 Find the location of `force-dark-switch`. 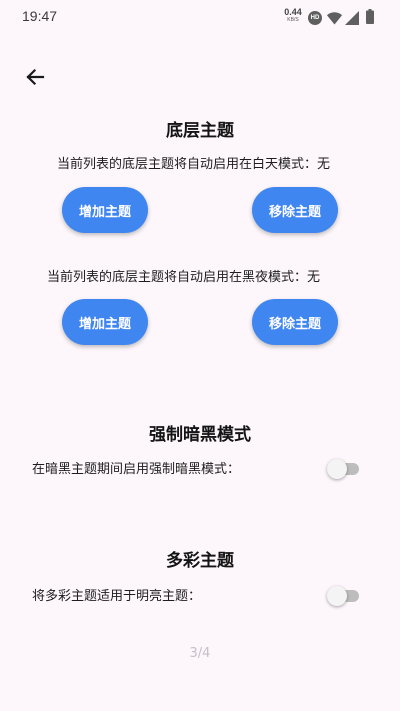

force-dark-switch is located at coordinates (343, 469).